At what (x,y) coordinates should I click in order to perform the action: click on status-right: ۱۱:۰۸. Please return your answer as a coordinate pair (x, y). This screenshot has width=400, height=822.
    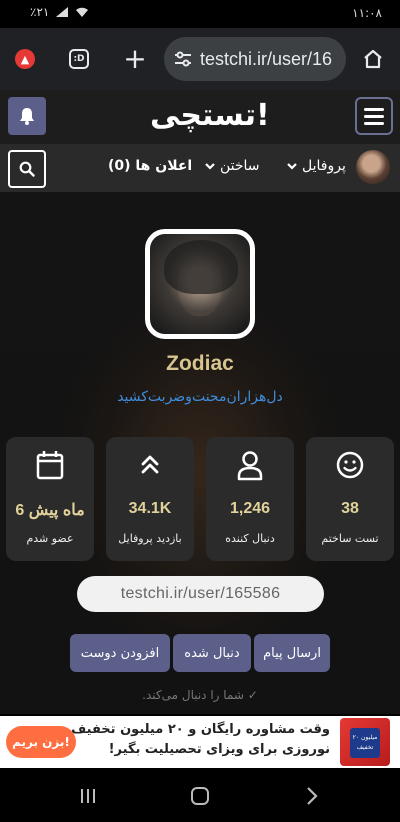
    Looking at the image, I should click on (367, 13).